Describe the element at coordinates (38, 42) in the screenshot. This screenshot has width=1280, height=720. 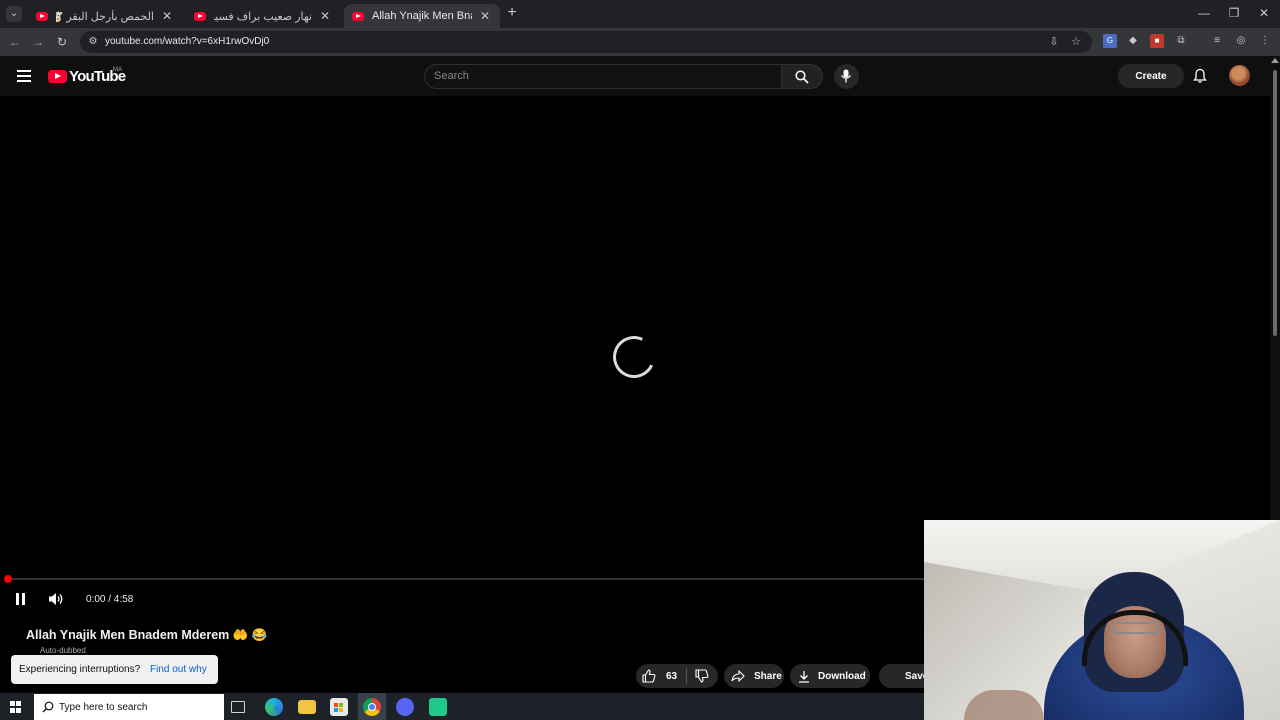
I see `forward-arrow-icon: →` at that location.